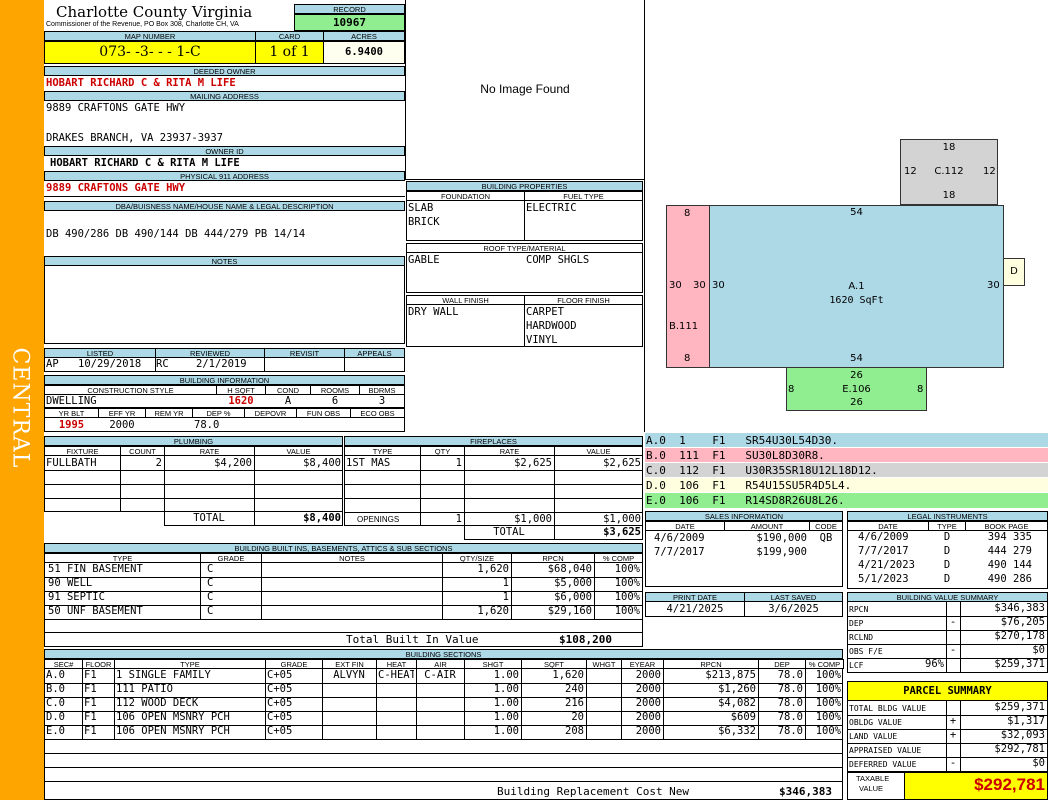 This screenshot has width=1050, height=800. I want to click on depovr-header: DEPOVR, so click(270, 413).